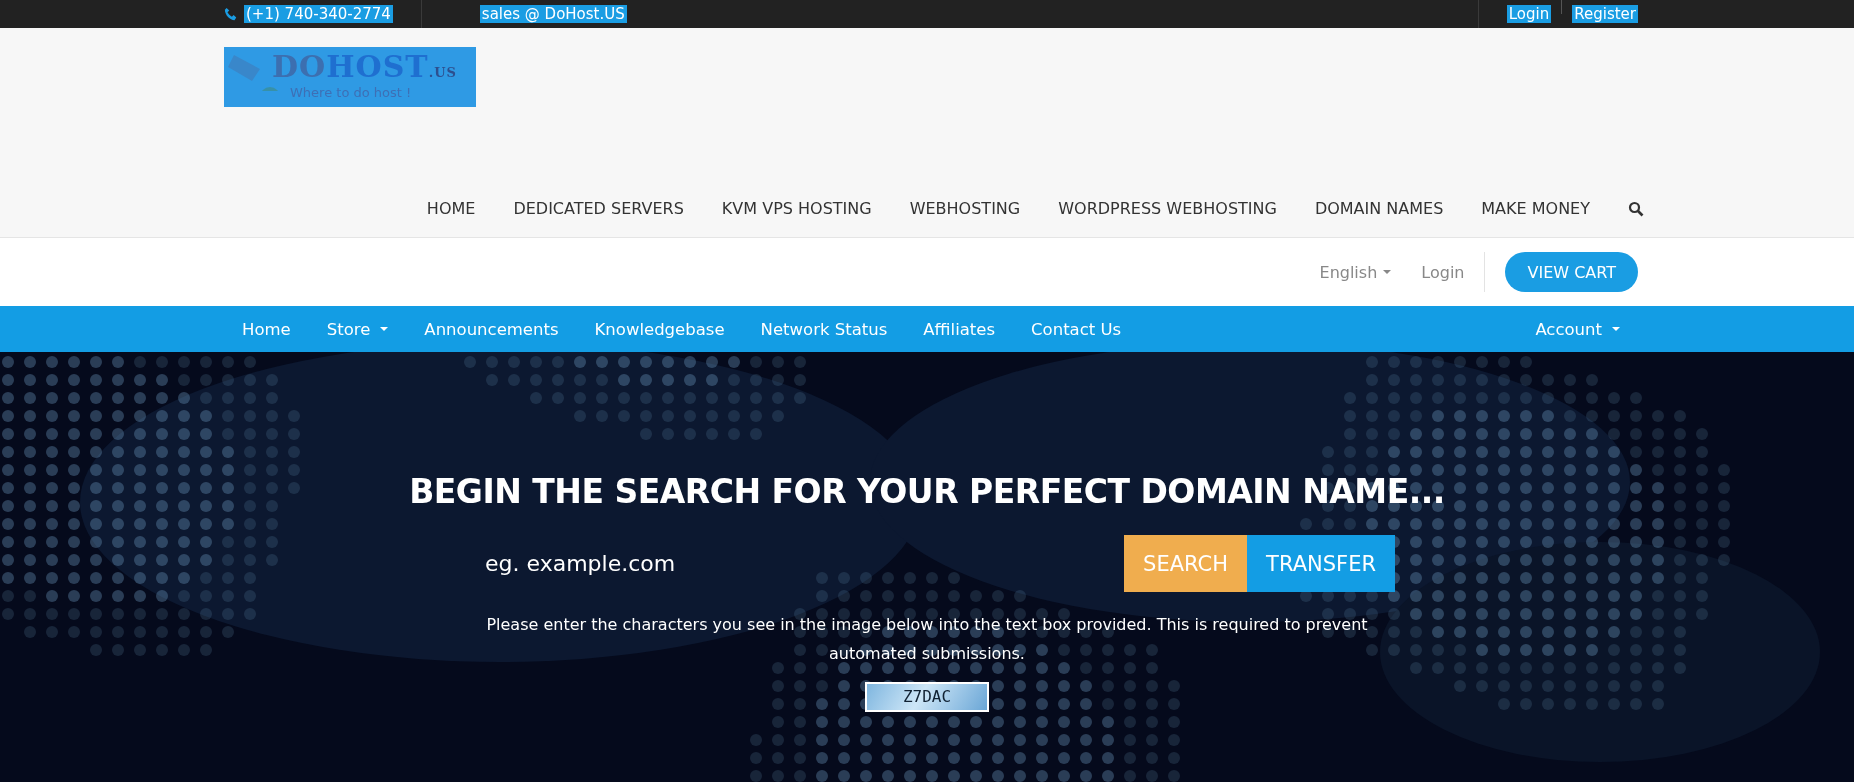  What do you see at coordinates (1321, 563) in the screenshot?
I see `transfer-button: TRANSFER` at bounding box center [1321, 563].